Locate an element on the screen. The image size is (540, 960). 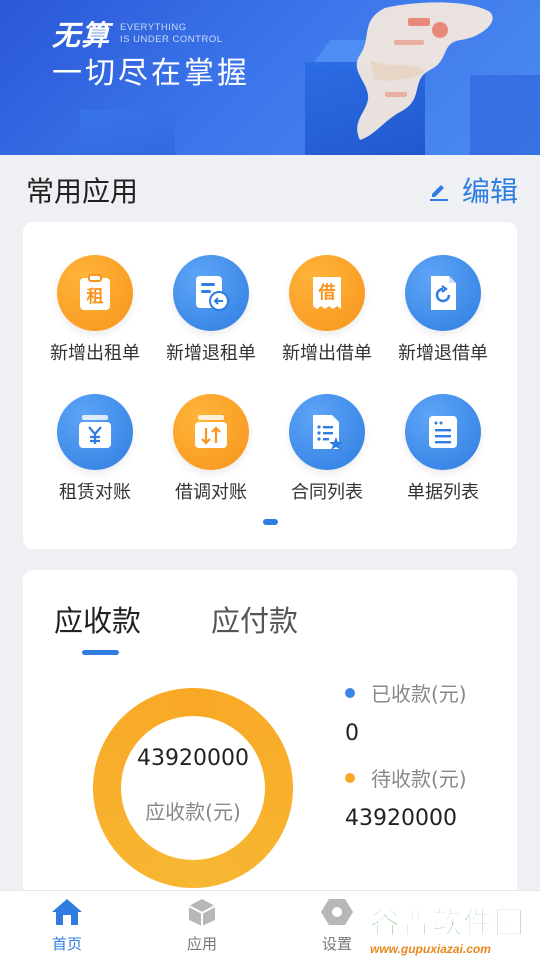
banner-cube-decor is located at coordinates (127, 132).